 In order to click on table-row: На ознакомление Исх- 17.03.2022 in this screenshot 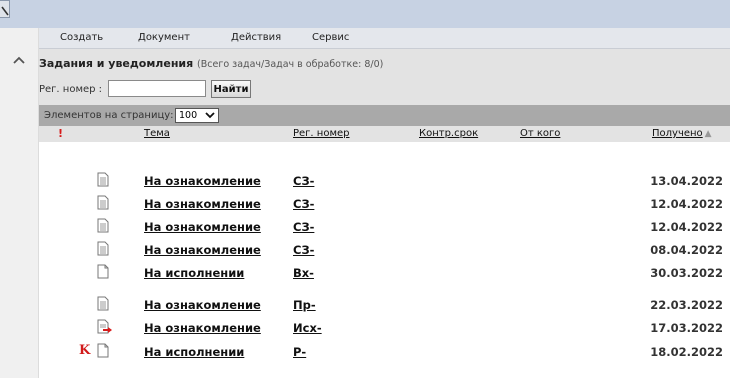, I will do `click(384, 327)`.